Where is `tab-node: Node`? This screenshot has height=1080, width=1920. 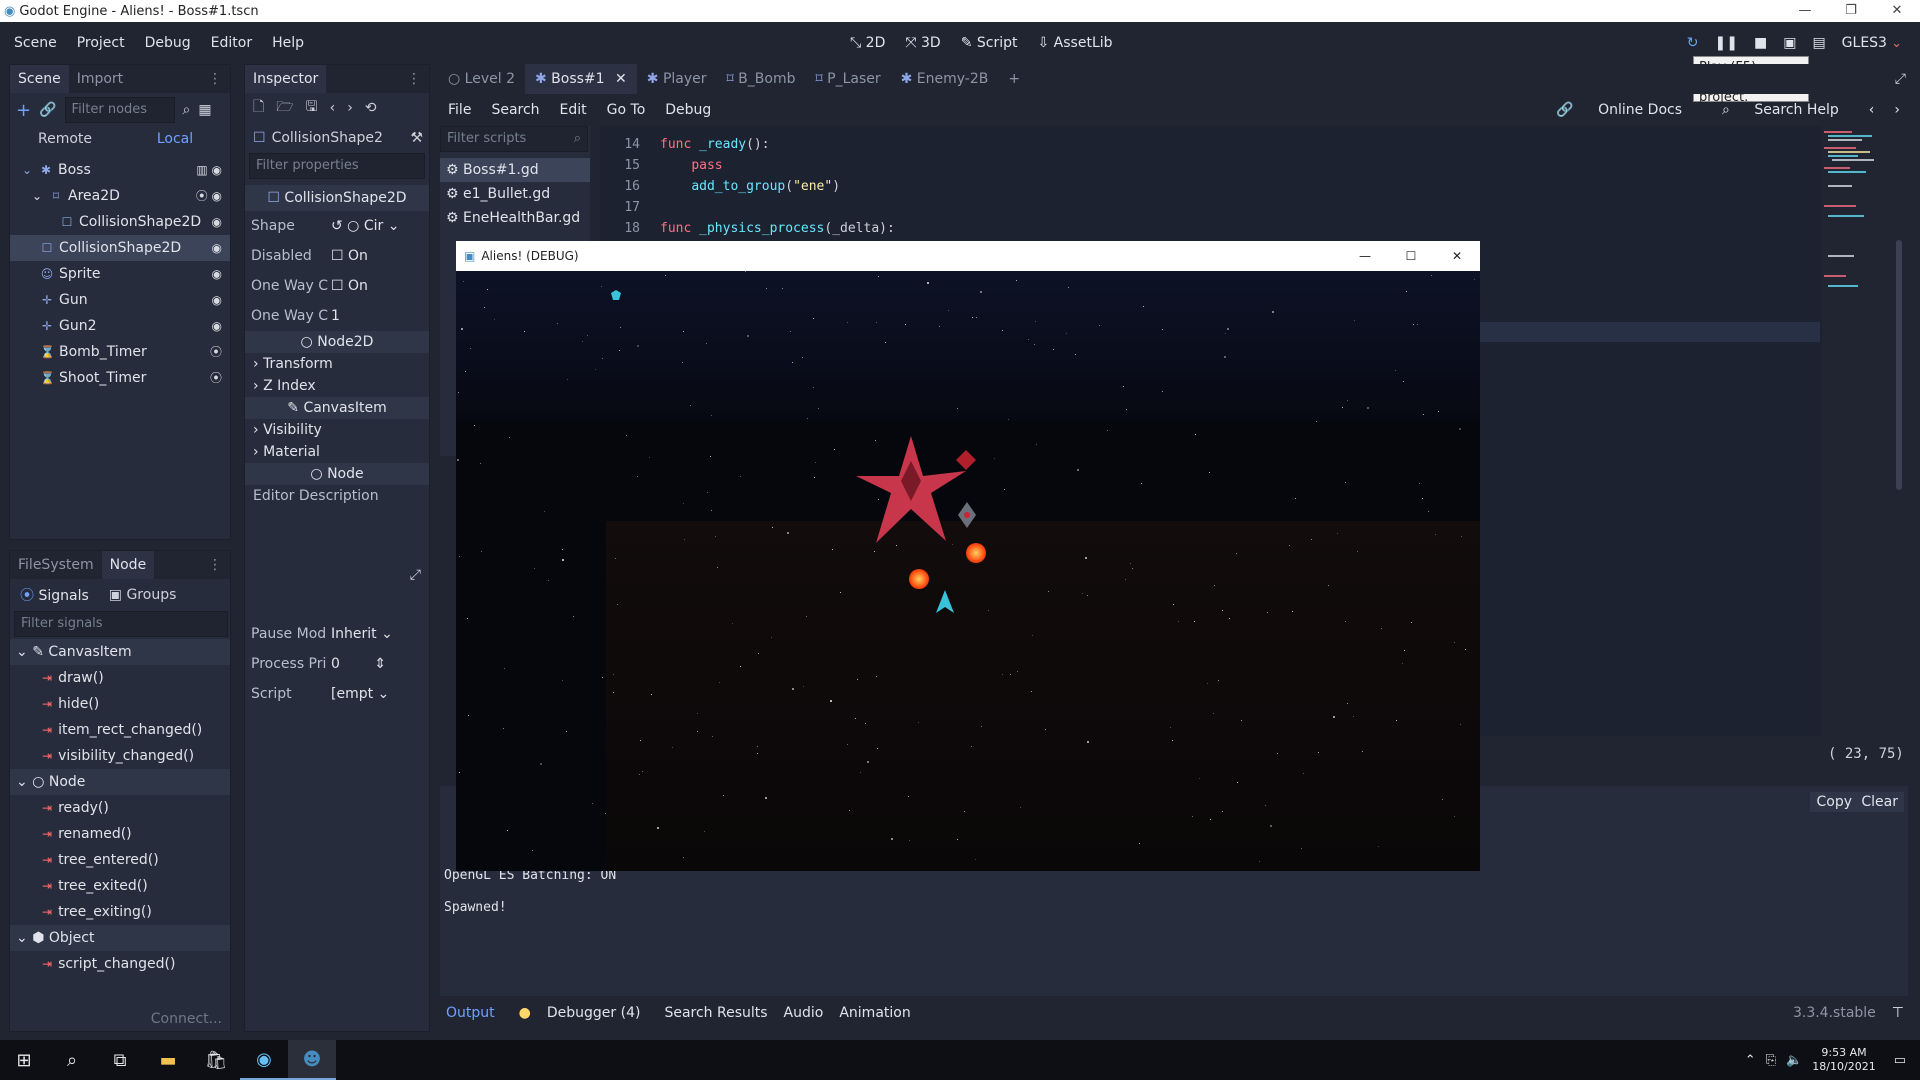
tab-node: Node is located at coordinates (128, 565).